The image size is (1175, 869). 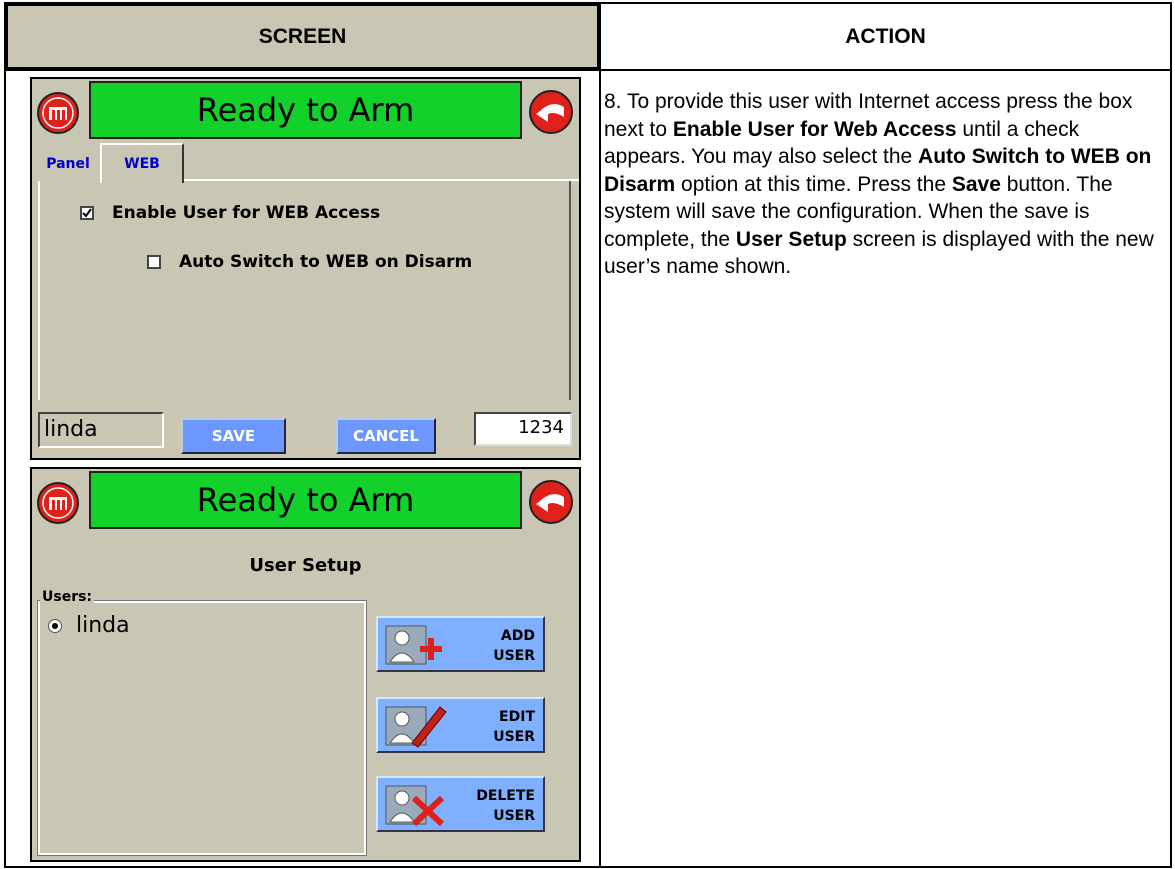 I want to click on delete-user-icon, so click(x=415, y=806).